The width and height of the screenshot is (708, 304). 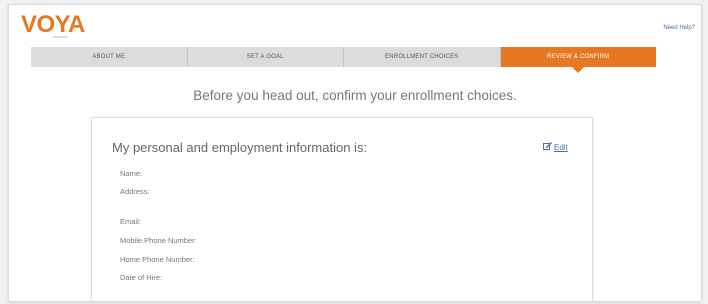 I want to click on tab-set-a-goal: SET A GOAL, so click(x=265, y=57).